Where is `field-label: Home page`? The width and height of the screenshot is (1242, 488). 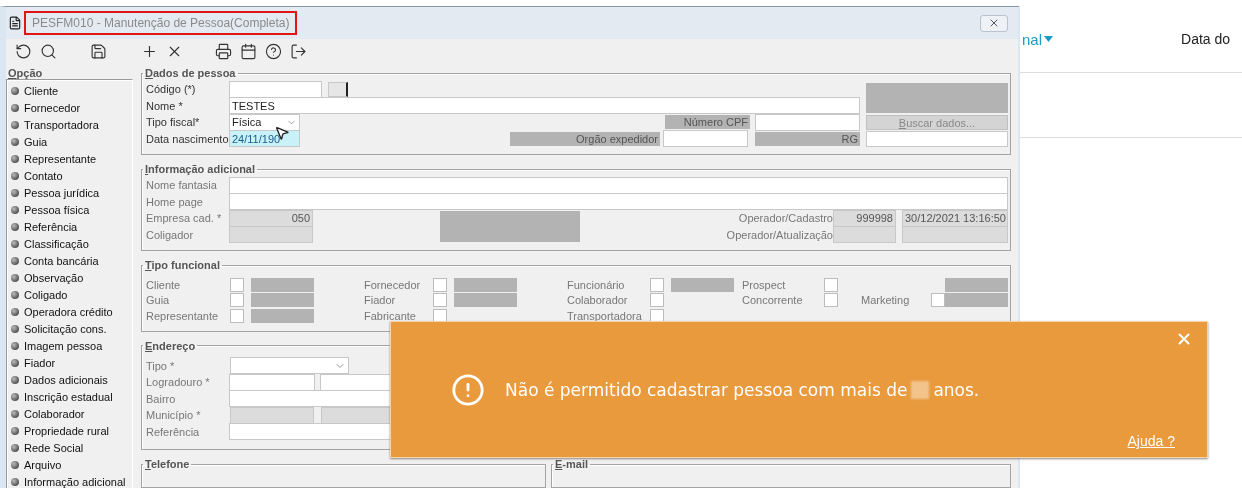
field-label: Home page is located at coordinates (175, 201).